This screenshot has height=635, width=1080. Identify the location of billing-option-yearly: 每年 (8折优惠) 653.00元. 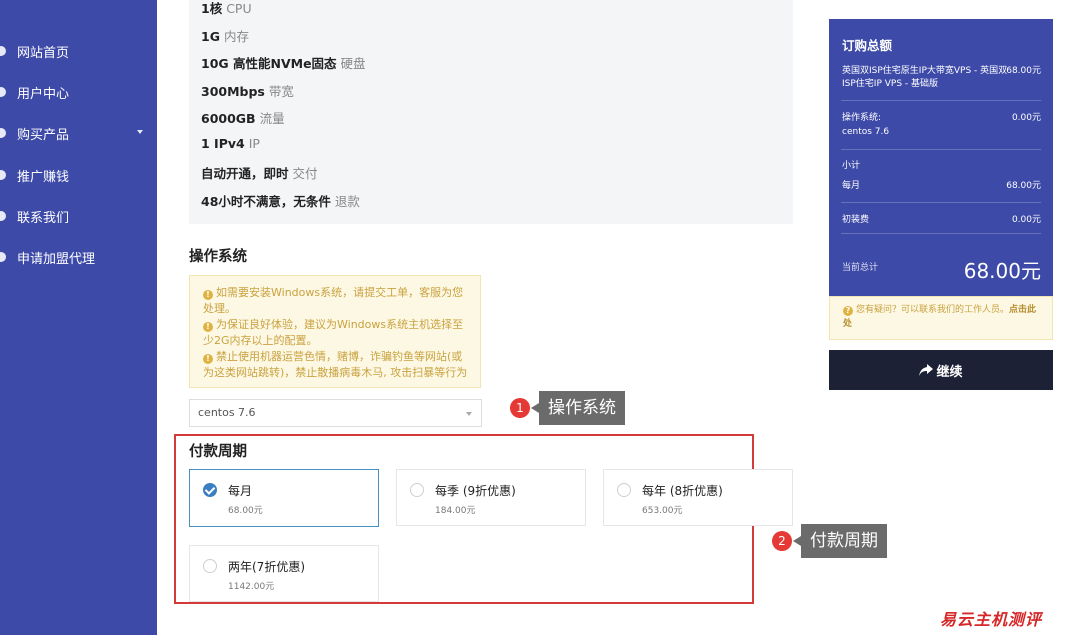
(698, 497).